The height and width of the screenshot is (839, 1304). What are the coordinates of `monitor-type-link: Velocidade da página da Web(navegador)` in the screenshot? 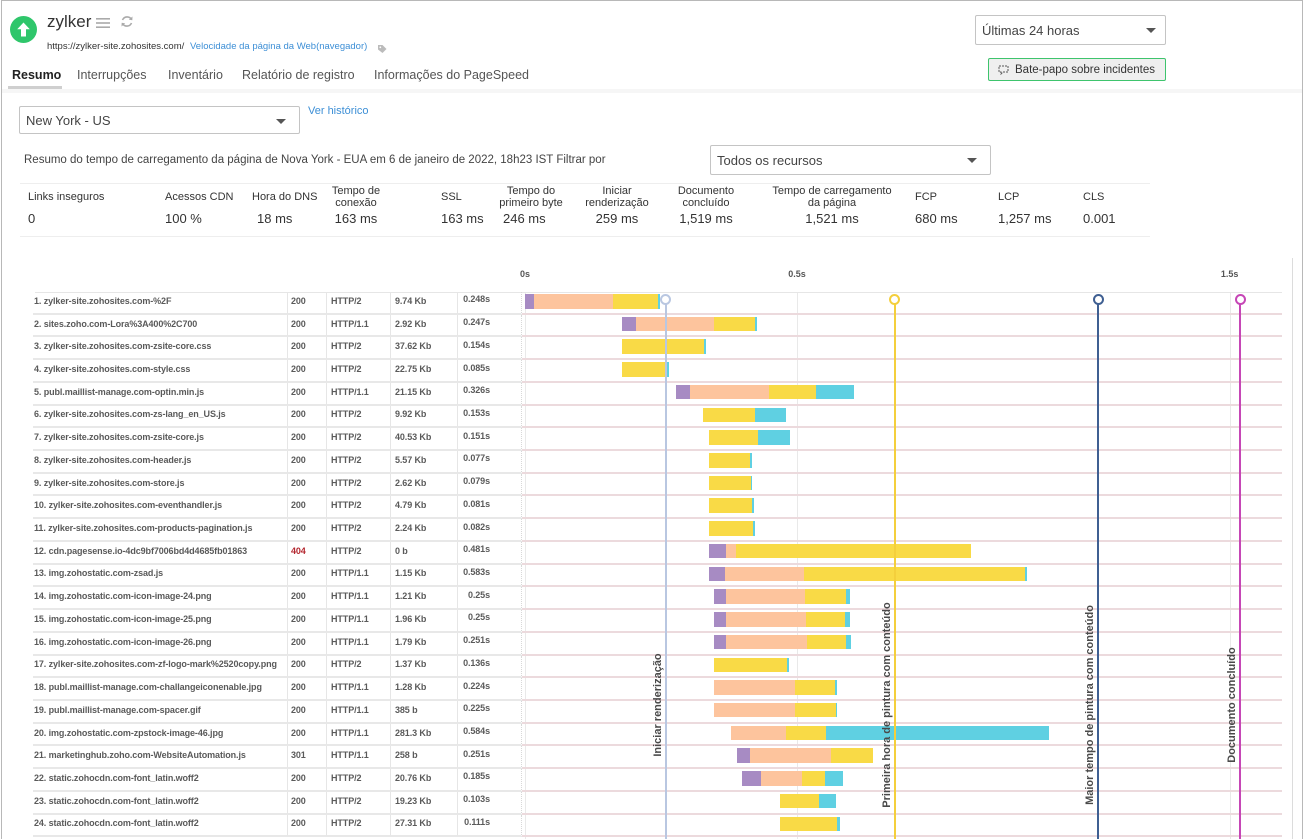 It's located at (278, 47).